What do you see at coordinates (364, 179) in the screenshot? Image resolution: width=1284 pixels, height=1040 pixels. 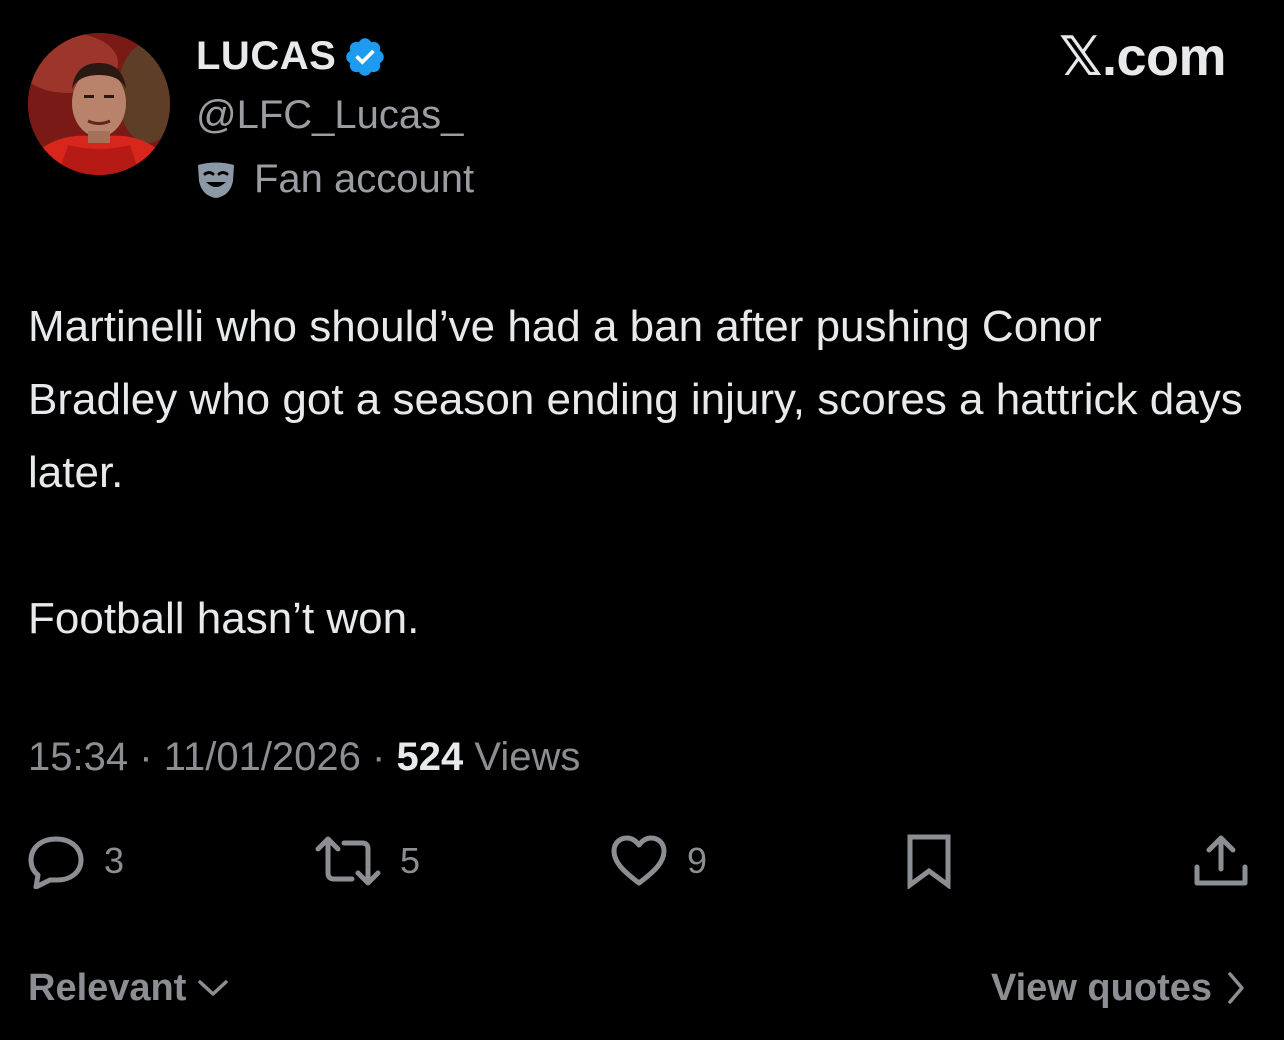 I see `fan-account-label: Fan account` at bounding box center [364, 179].